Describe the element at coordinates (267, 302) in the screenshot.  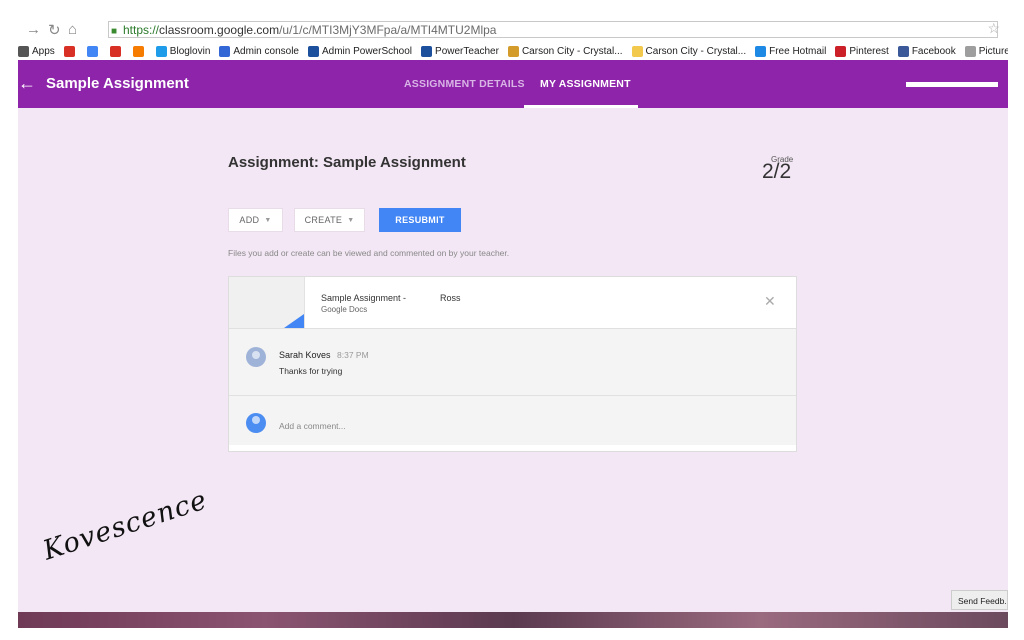
I see `document-thumbnail` at that location.